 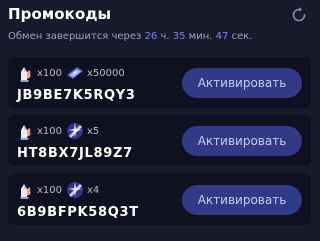 What do you see at coordinates (75, 73) in the screenshot?
I see `gem-ticket-icon` at bounding box center [75, 73].